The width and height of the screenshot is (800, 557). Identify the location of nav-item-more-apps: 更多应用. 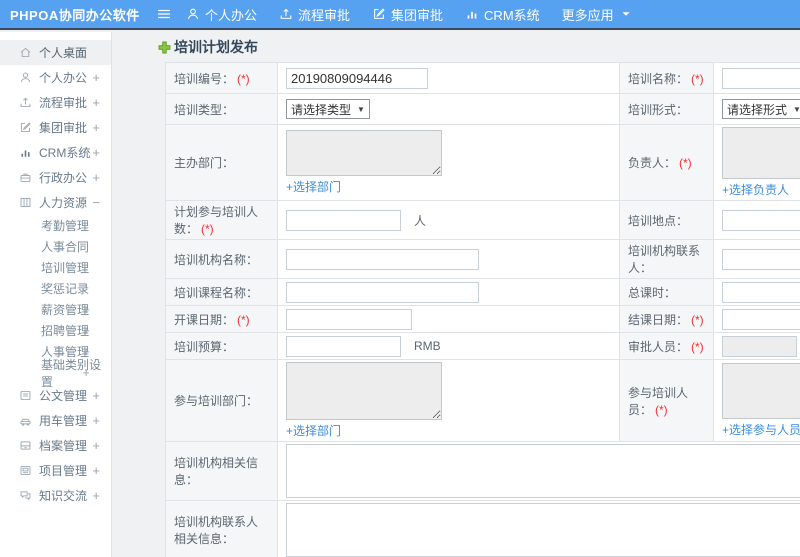
(597, 14).